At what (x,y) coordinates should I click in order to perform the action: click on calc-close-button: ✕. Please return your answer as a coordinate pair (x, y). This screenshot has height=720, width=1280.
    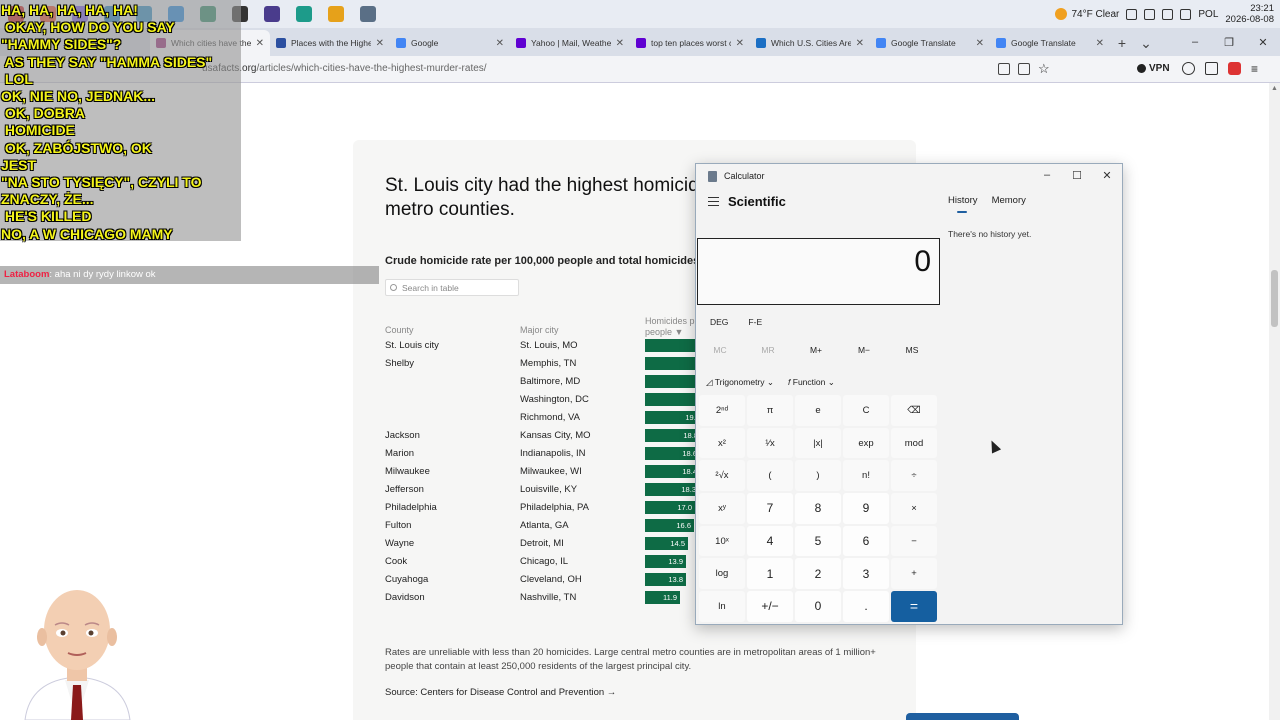
    Looking at the image, I should click on (1107, 175).